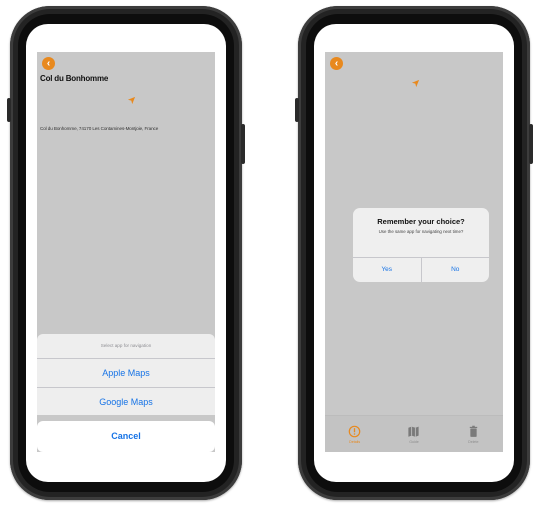  What do you see at coordinates (355, 441) in the screenshot?
I see `tab-label: Details` at bounding box center [355, 441].